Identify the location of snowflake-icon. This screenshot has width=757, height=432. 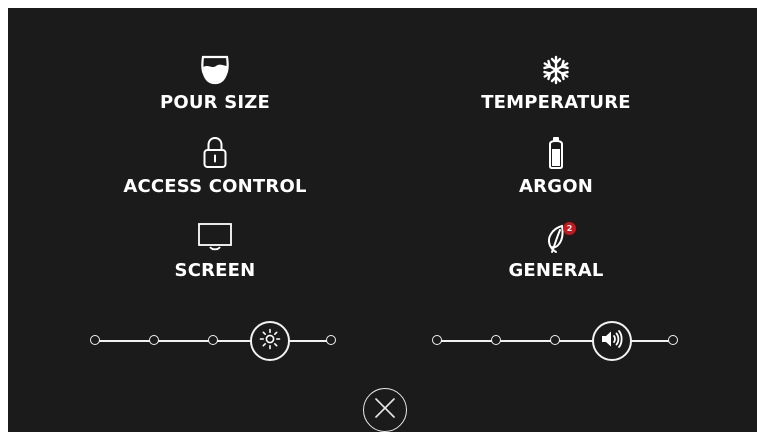
(556, 69).